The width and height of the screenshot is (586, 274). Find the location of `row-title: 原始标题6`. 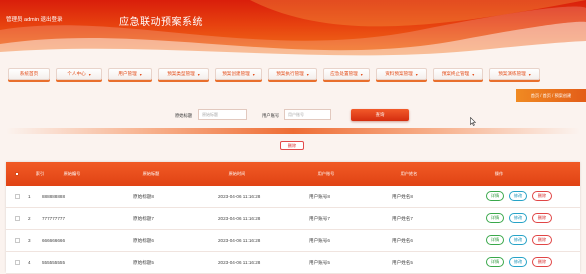

row-title: 原始标题6 is located at coordinates (143, 240).